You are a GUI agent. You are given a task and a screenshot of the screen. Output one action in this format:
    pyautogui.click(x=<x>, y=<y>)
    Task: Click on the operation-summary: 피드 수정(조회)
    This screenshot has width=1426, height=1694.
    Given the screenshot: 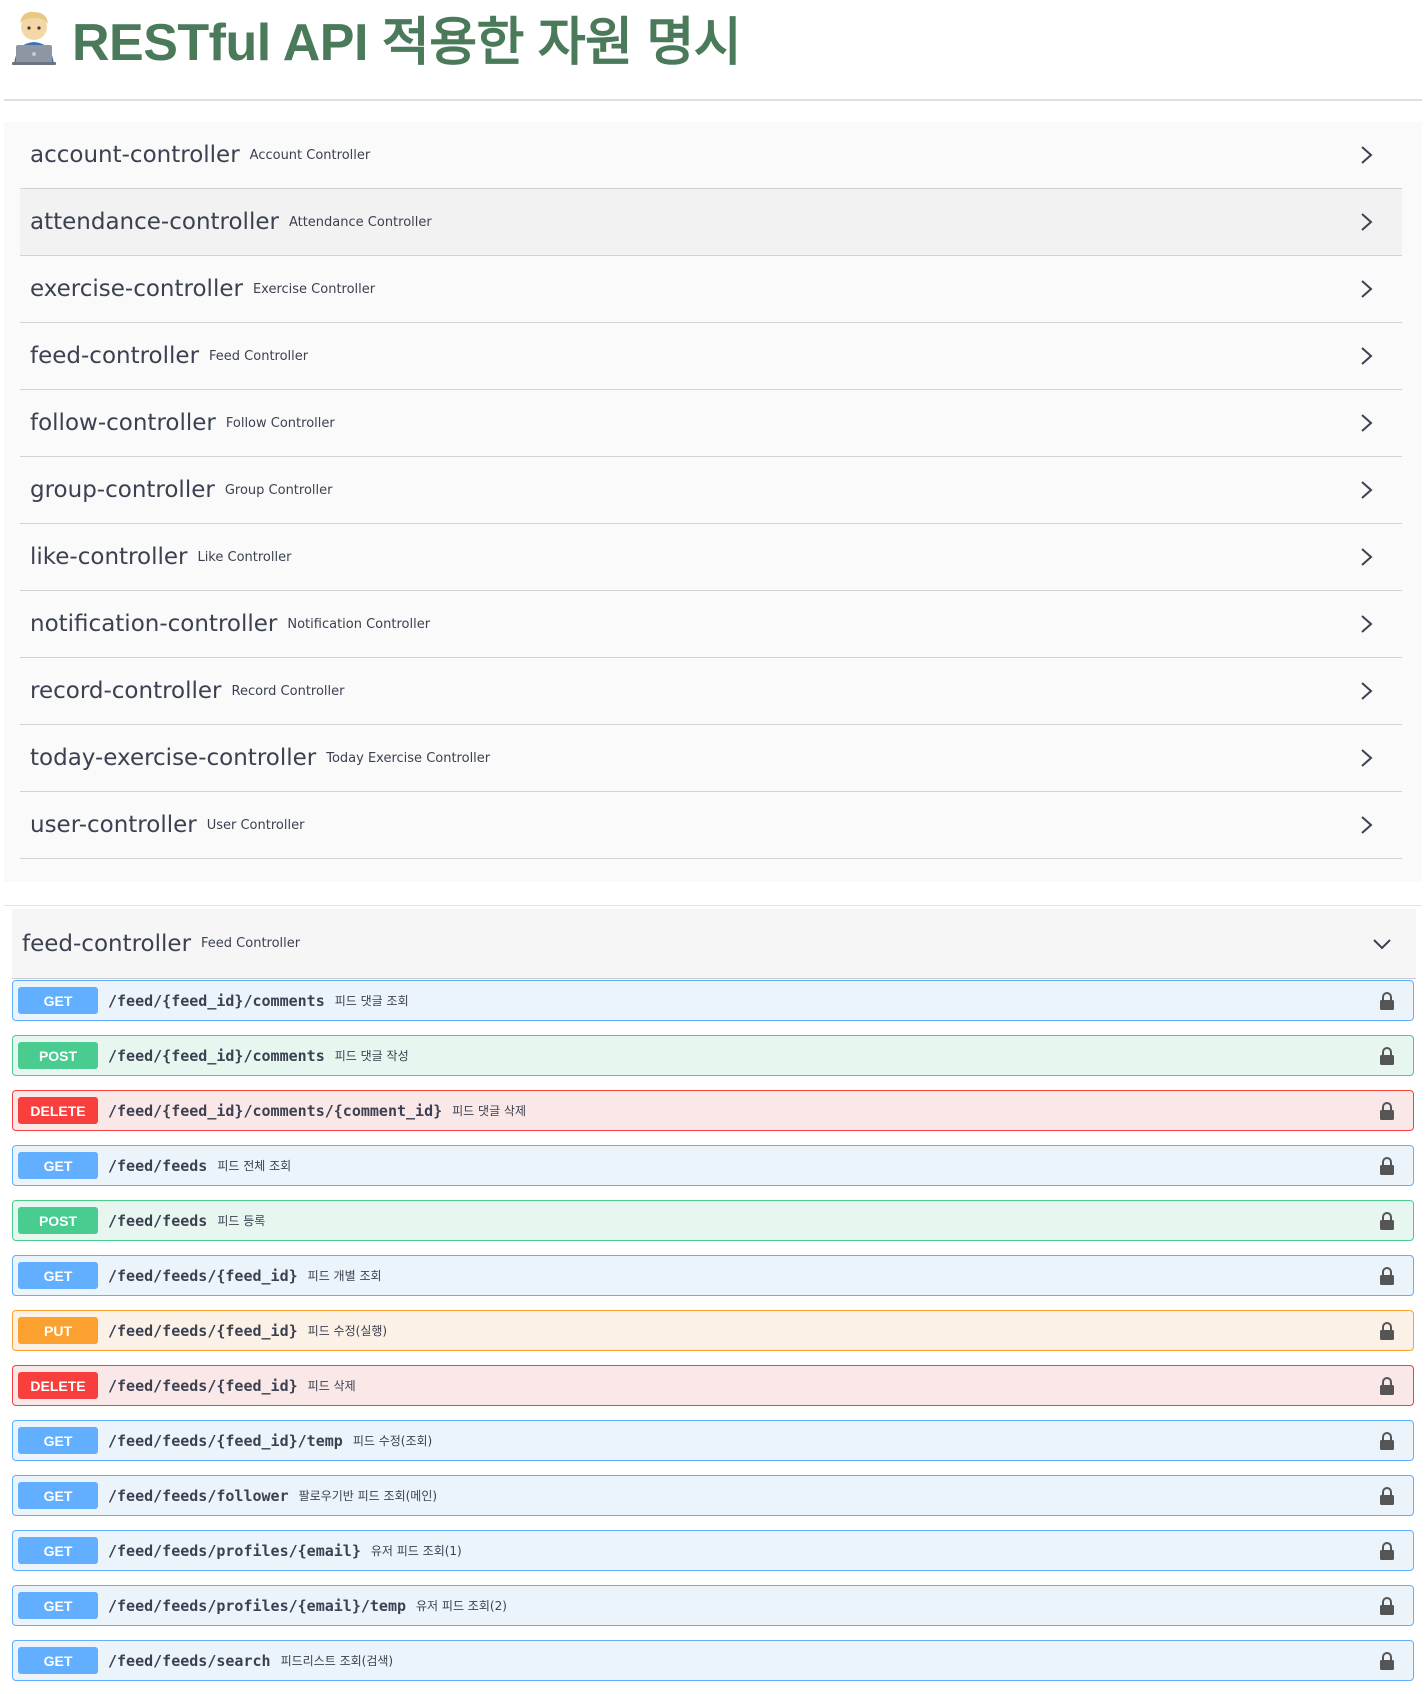 What is the action you would take?
    pyautogui.click(x=392, y=1441)
    